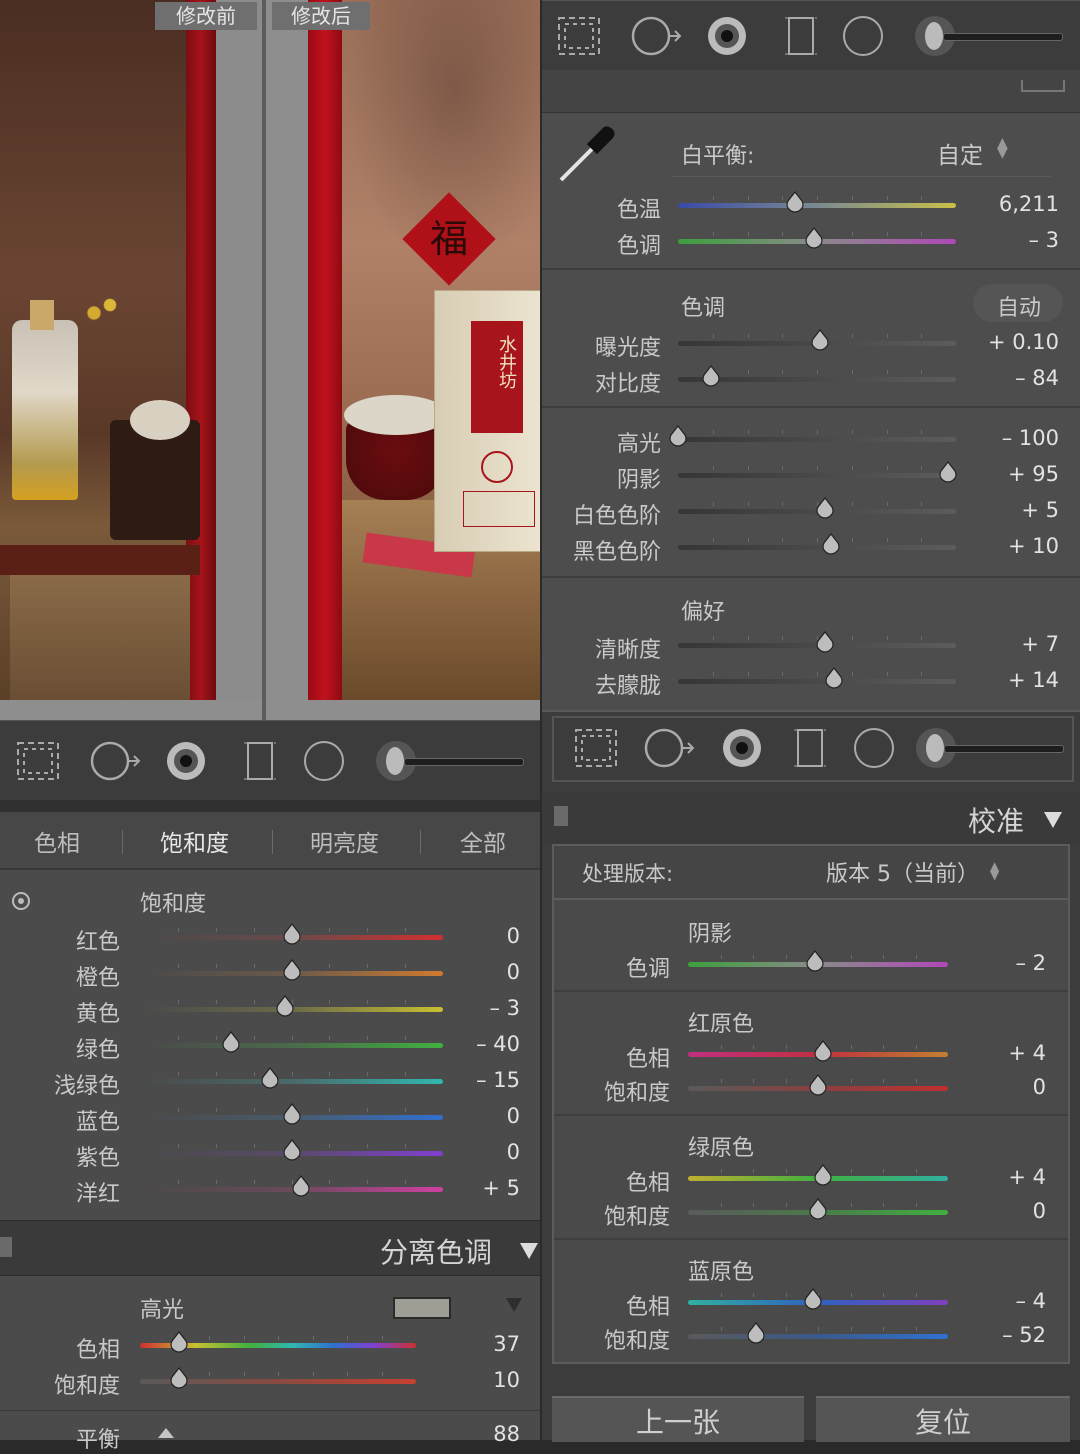  What do you see at coordinates (960, 153) in the screenshot?
I see `wb-value: 自定` at bounding box center [960, 153].